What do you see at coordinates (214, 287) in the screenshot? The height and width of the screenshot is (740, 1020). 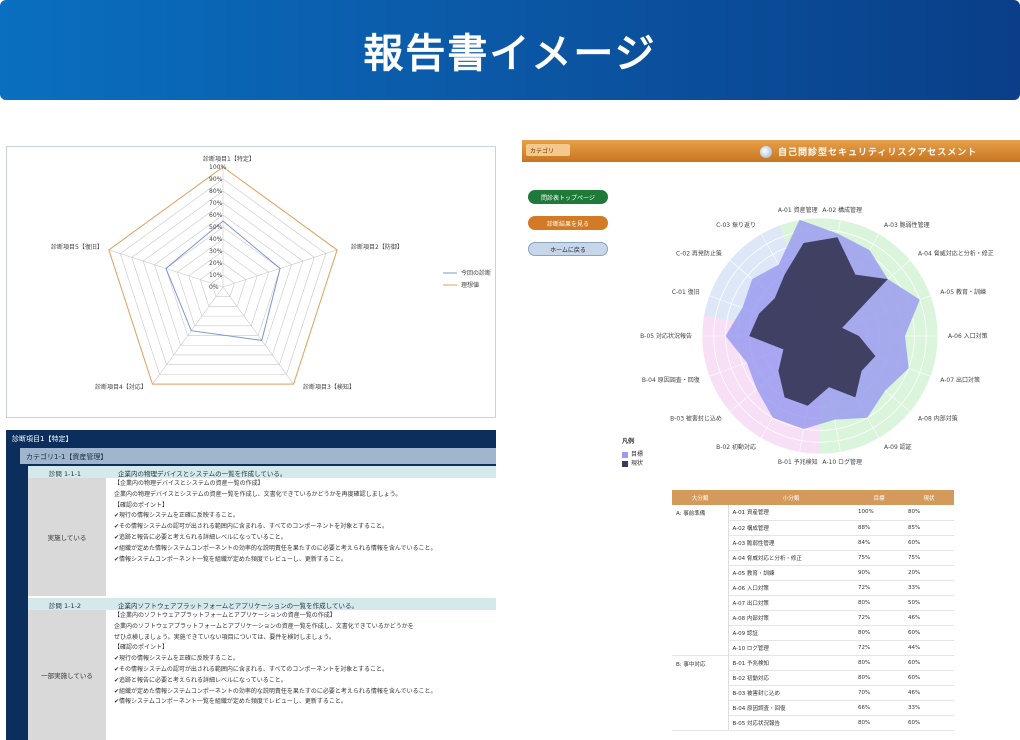 I see `tick-label: 0%` at bounding box center [214, 287].